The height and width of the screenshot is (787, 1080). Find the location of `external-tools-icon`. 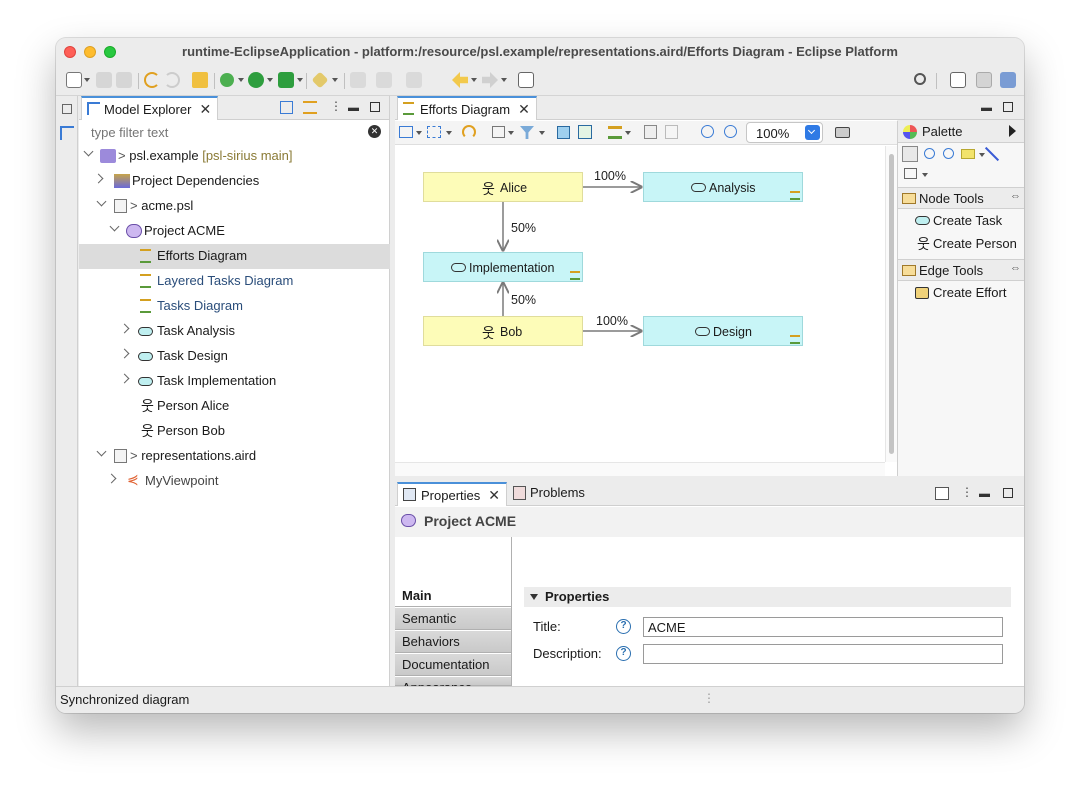

external-tools-icon is located at coordinates (286, 80).